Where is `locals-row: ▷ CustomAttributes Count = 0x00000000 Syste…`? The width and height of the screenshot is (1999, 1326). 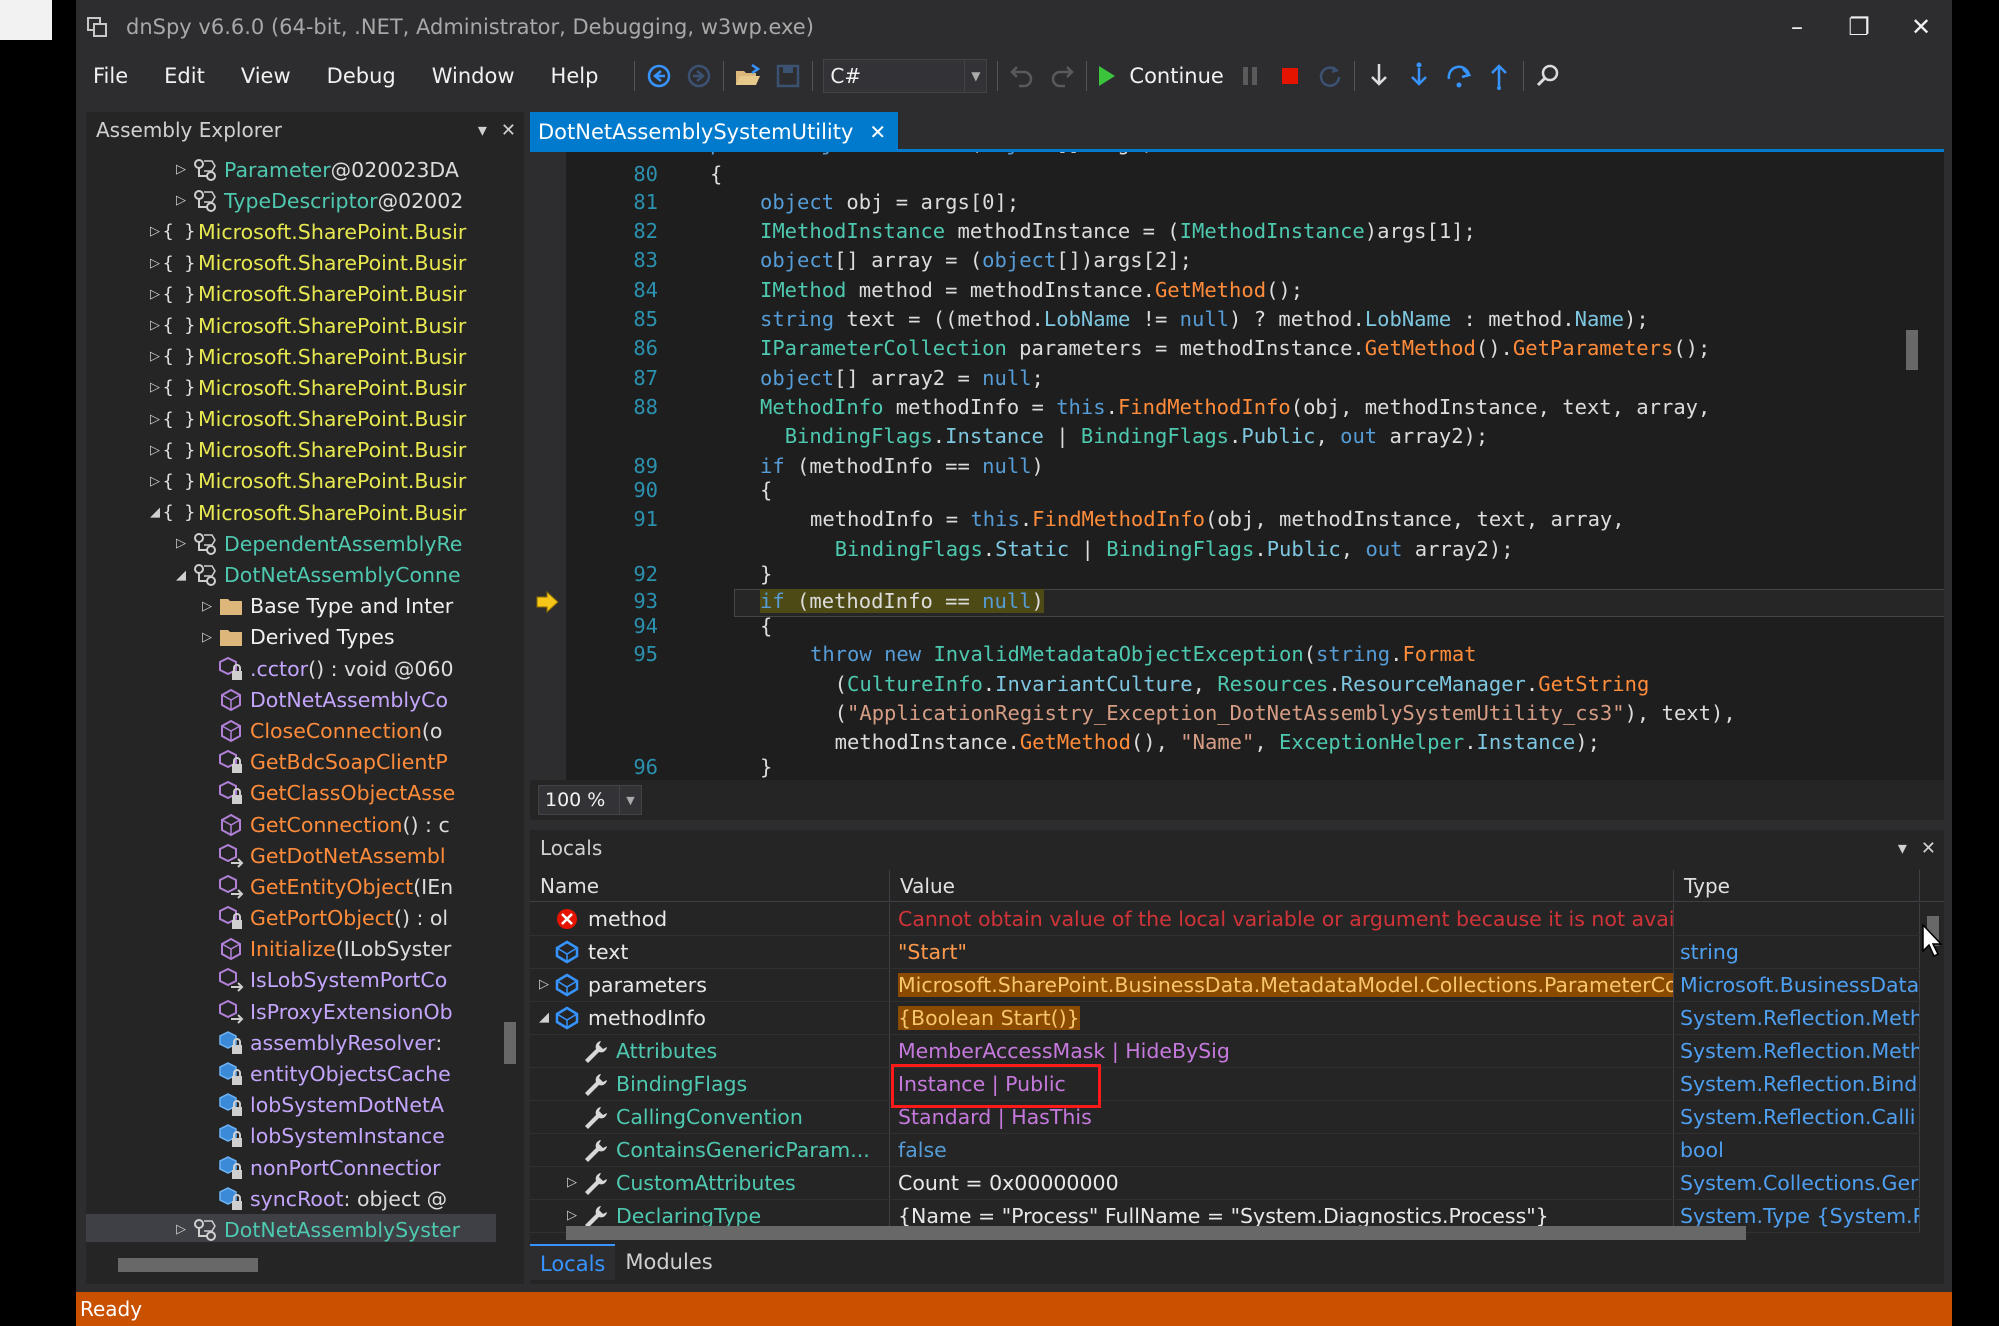
locals-row: ▷ CustomAttributes Count = 0x00000000 Syste… is located at coordinates (1225, 1183).